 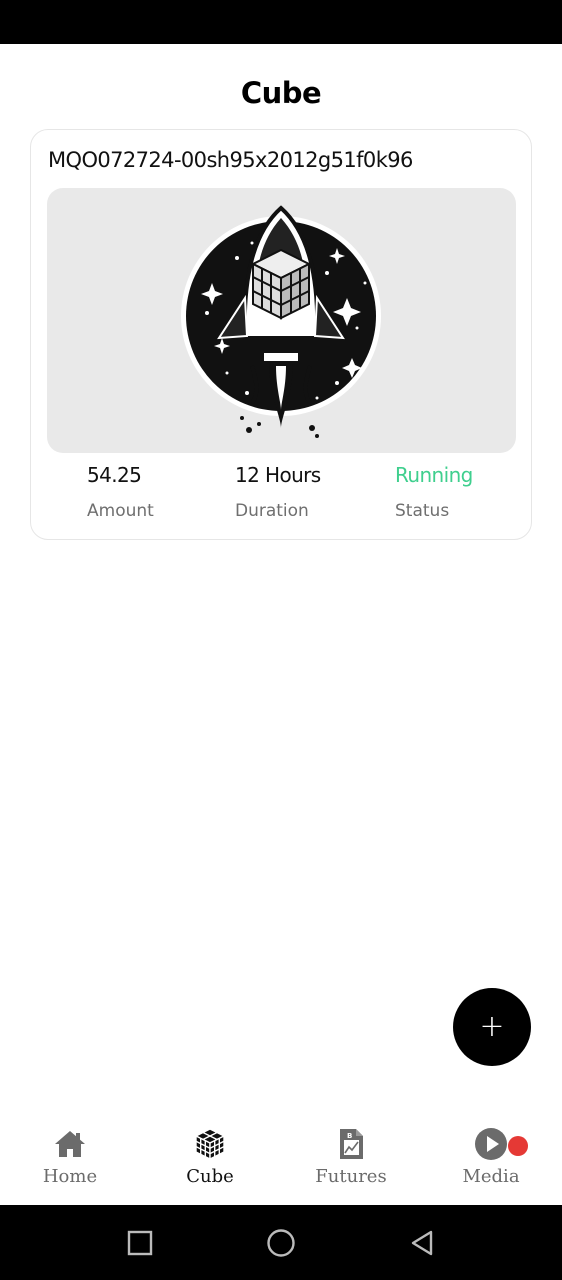 What do you see at coordinates (349, 1136) in the screenshot?
I see `svg-text: B` at bounding box center [349, 1136].